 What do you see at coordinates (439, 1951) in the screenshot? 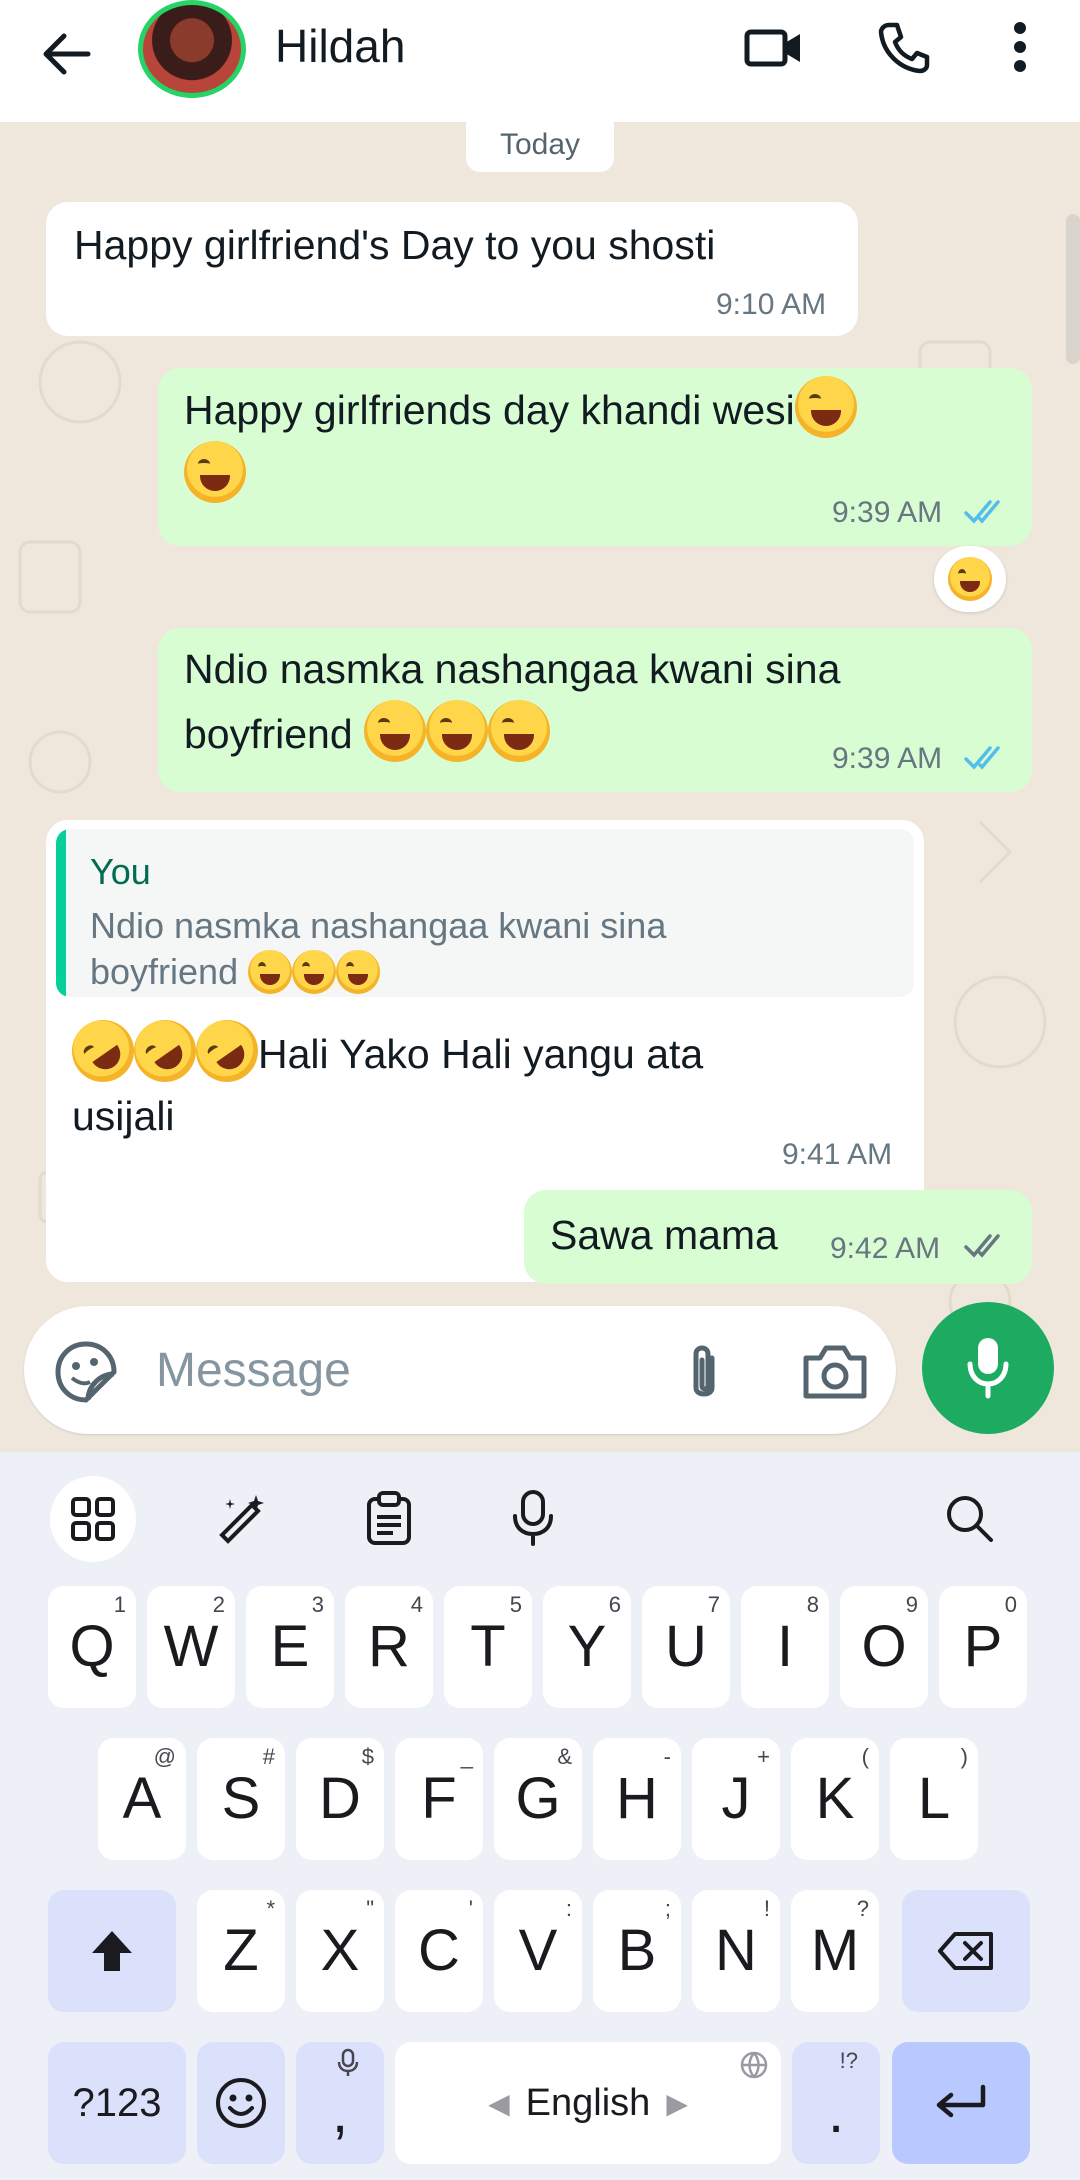
I see `key-c: ' C` at bounding box center [439, 1951].